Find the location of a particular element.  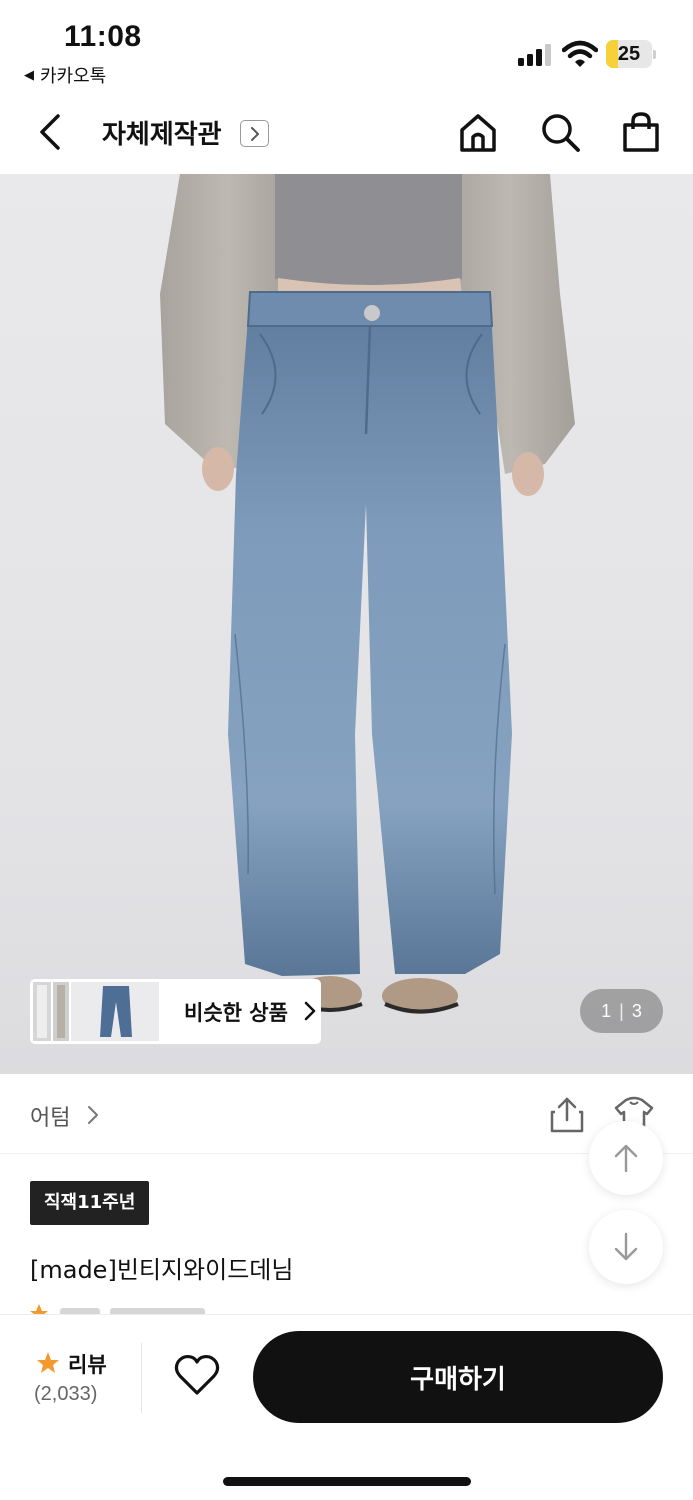

battery-percent: 25 is located at coordinates (629, 54).